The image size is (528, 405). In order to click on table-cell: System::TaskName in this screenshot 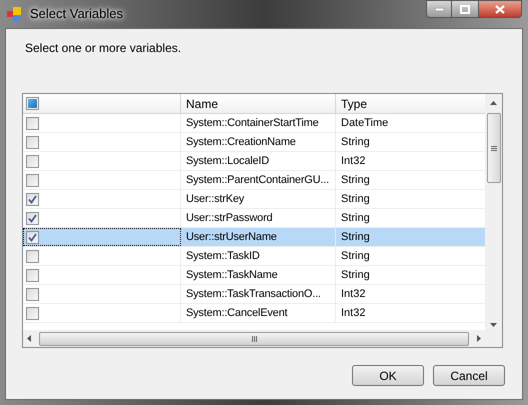, I will do `click(258, 275)`.